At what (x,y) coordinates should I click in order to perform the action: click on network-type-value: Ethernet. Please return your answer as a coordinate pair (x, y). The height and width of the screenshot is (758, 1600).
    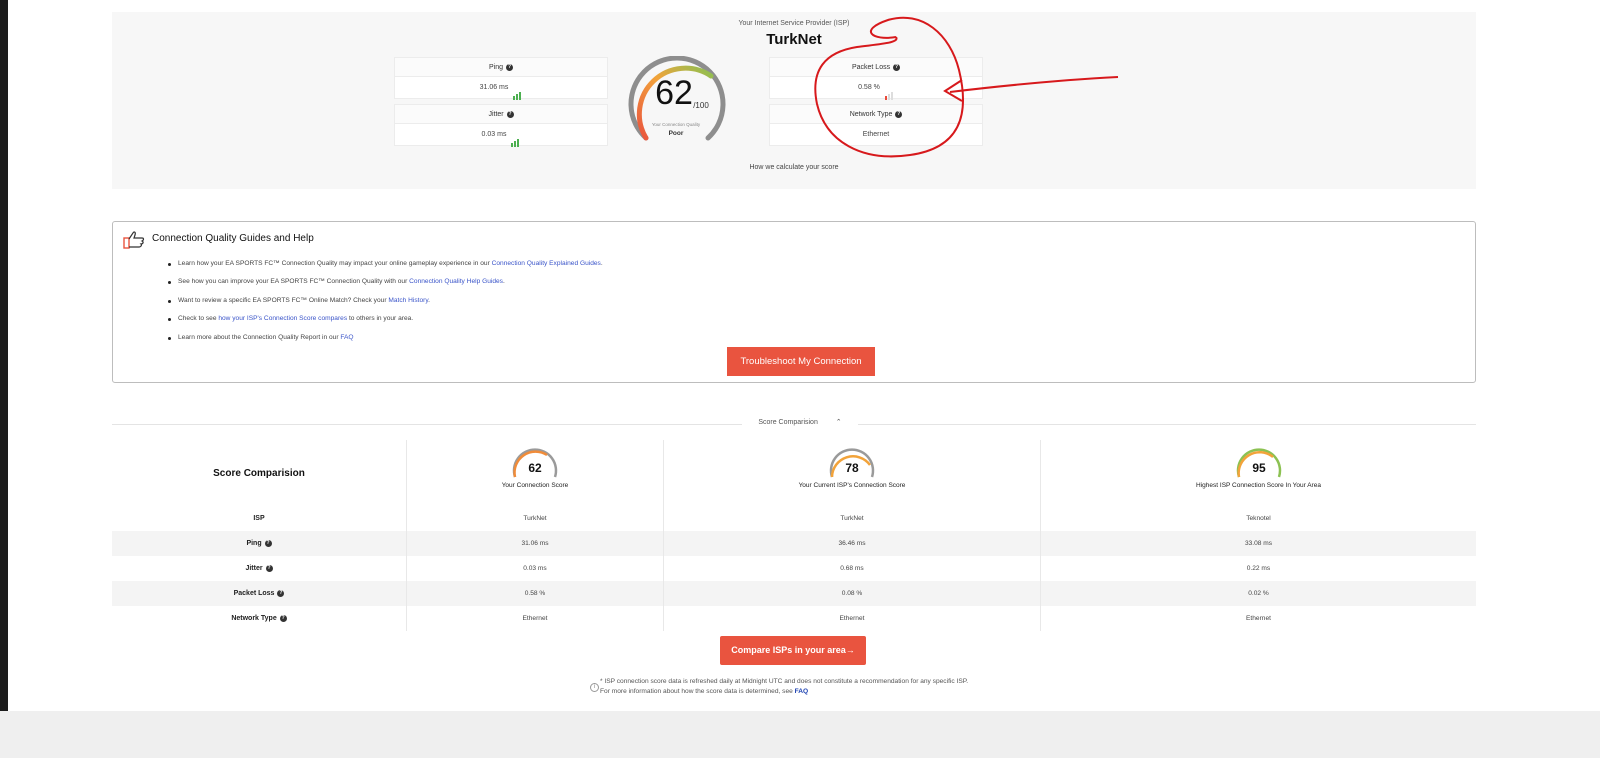
    Looking at the image, I should click on (876, 134).